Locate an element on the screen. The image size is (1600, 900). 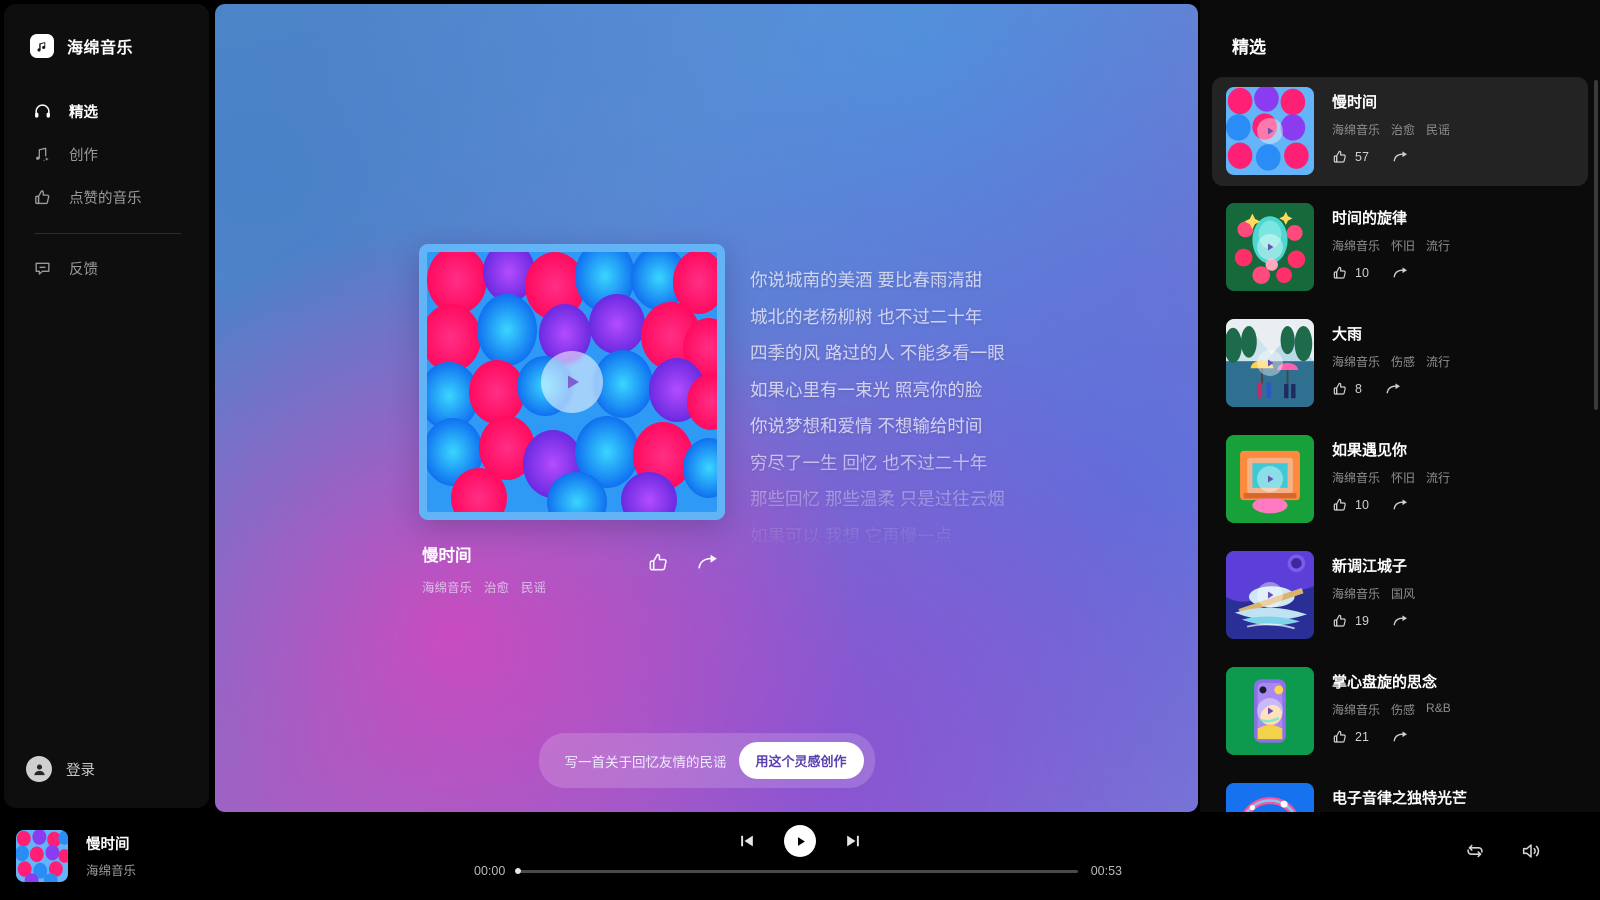
like-count: 57 is located at coordinates (1362, 157).